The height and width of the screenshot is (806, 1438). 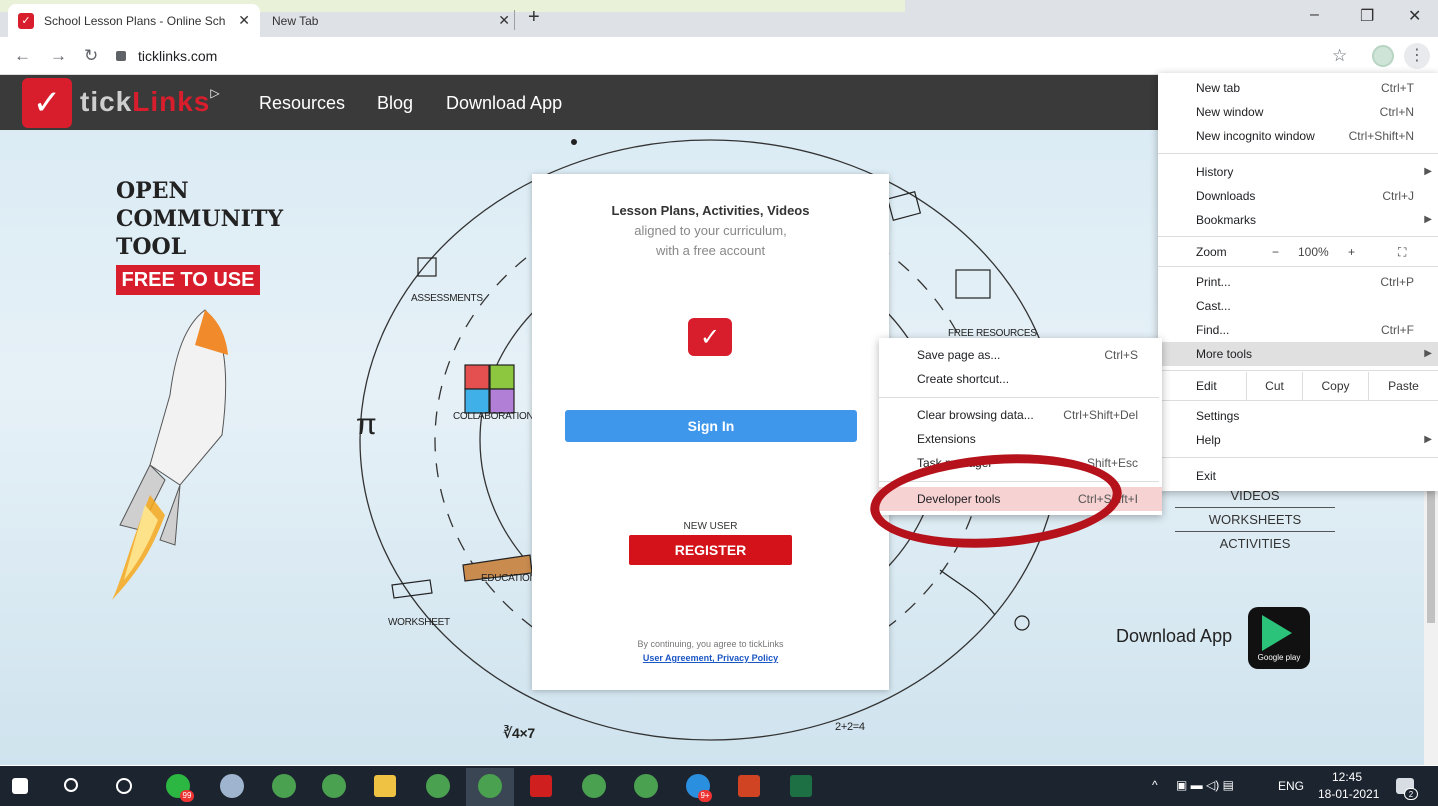 I want to click on menu-new-window: New window Ctrl+N, so click(x=1298, y=112).